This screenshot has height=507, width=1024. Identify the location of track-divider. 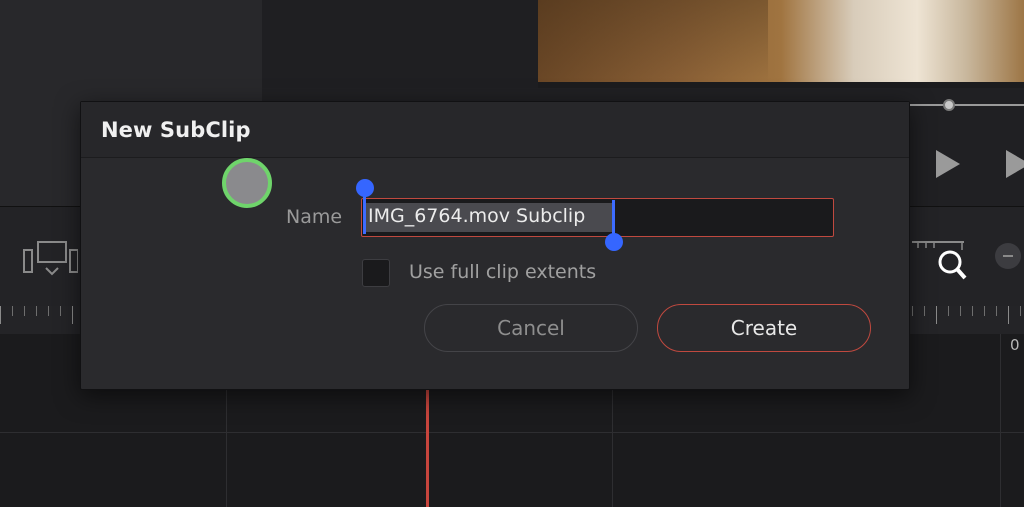
(1000, 420).